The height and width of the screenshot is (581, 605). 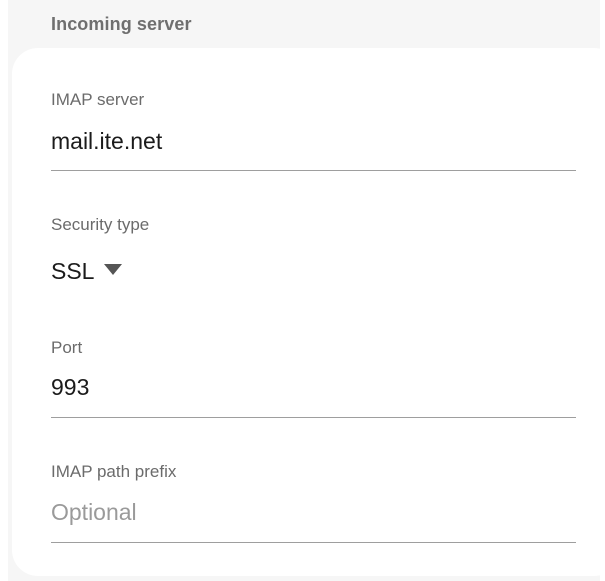 What do you see at coordinates (313, 253) in the screenshot?
I see `security-type-field: Security type SSL` at bounding box center [313, 253].